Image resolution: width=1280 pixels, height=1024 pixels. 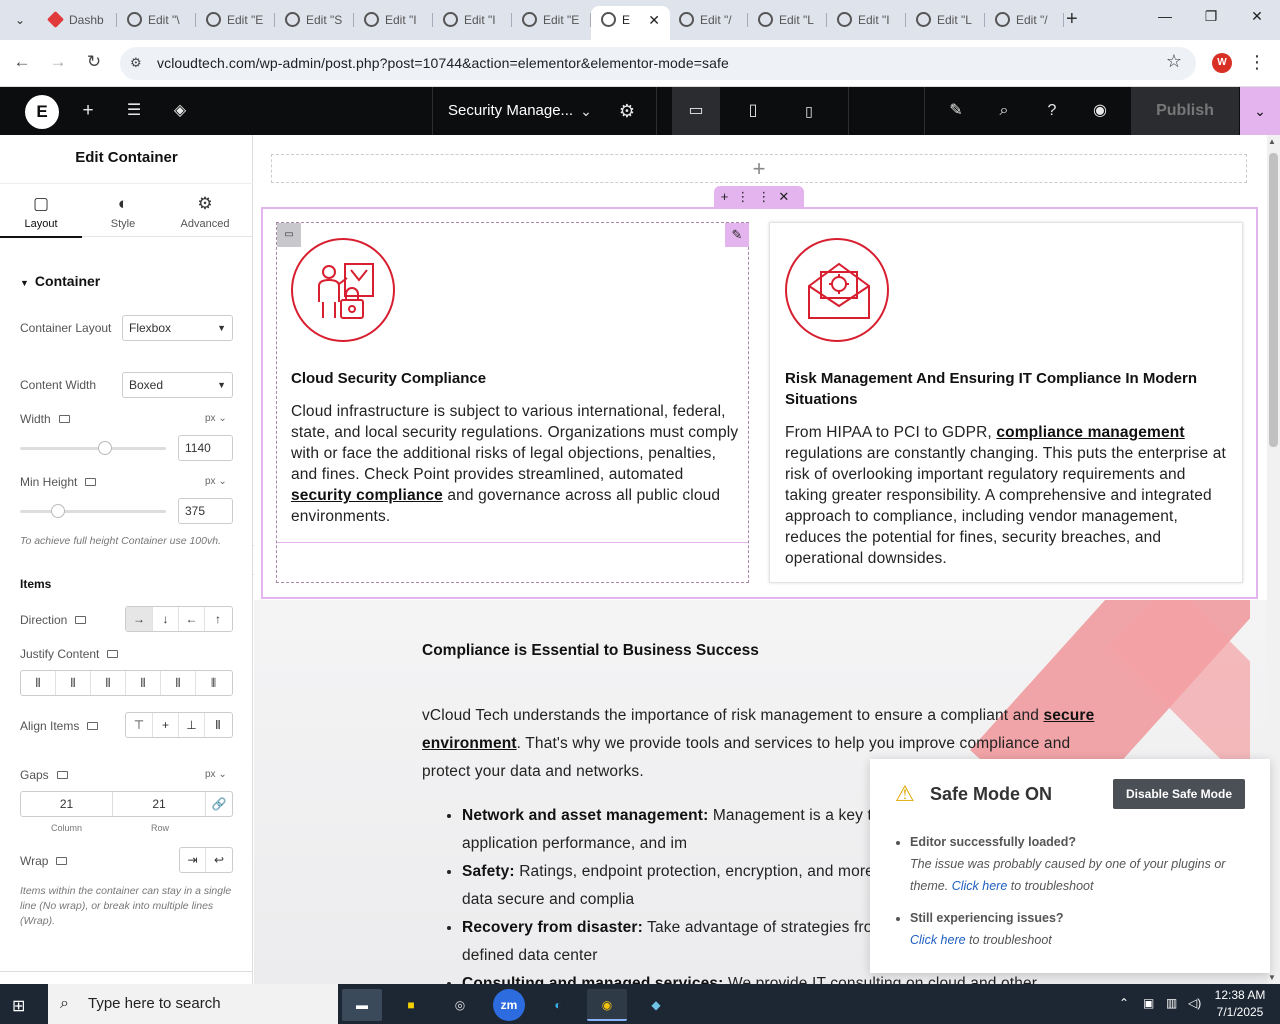 I want to click on width-unit-select: px ⌄, so click(x=216, y=418).